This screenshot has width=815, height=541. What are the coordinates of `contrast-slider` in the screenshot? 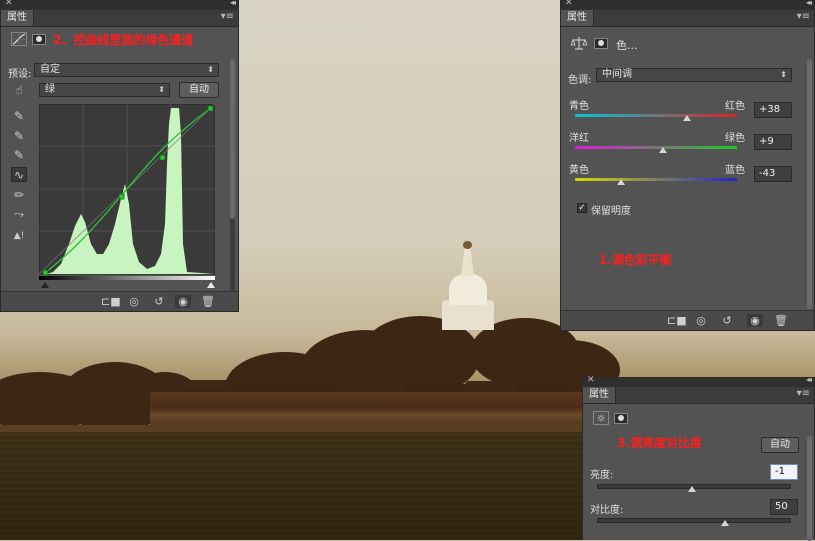 It's located at (694, 520).